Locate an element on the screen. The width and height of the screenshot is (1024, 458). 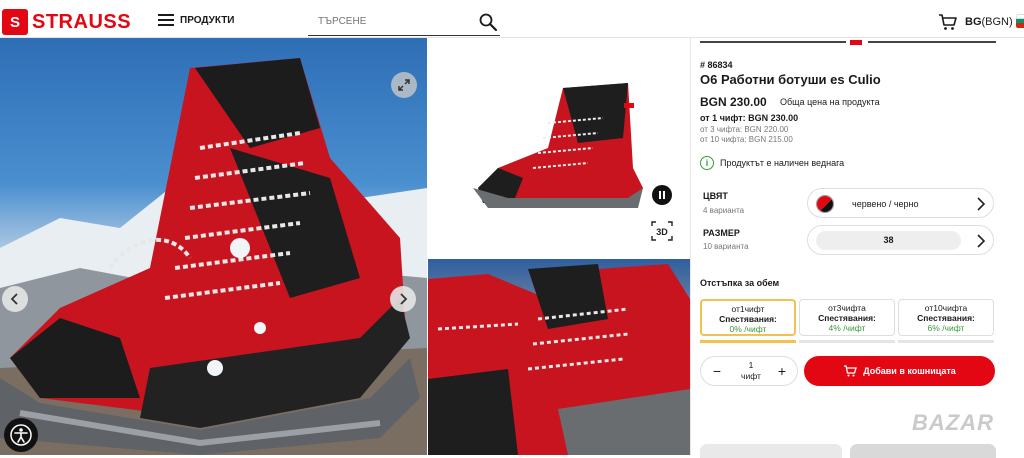
strauss-logo: S STRAUSS is located at coordinates (66, 22).